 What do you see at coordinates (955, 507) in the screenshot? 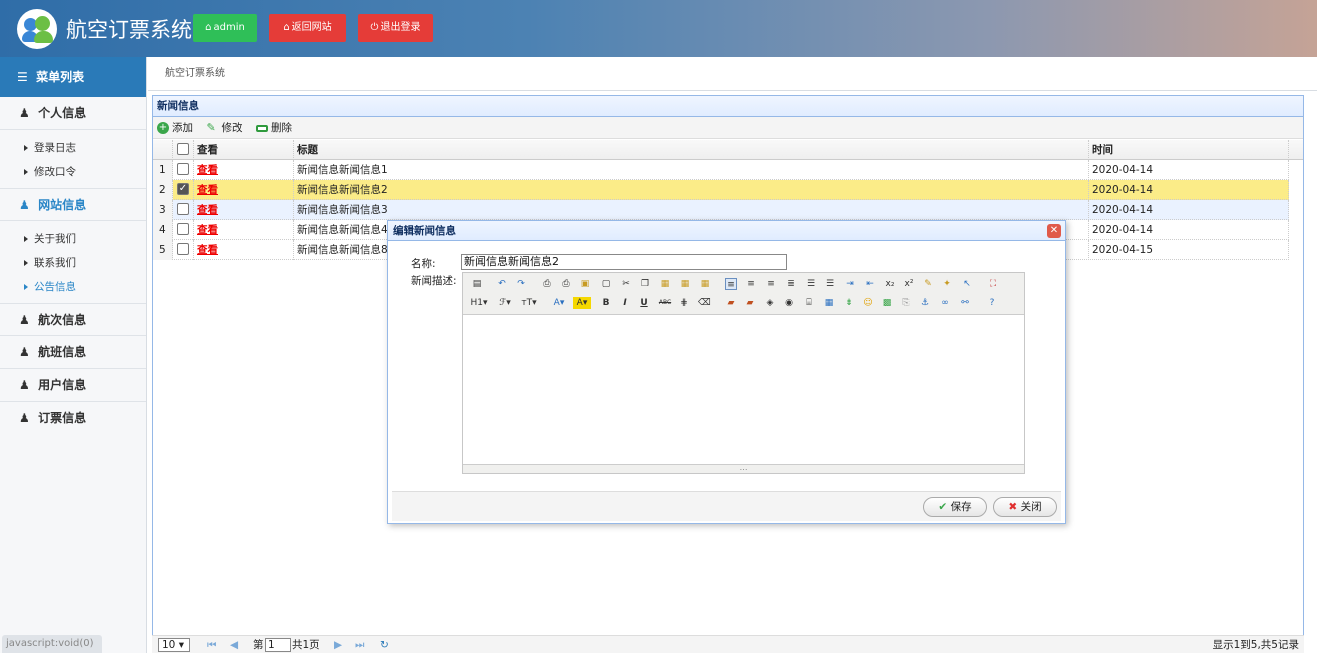
I see `save-button: ✔ 保存` at bounding box center [955, 507].